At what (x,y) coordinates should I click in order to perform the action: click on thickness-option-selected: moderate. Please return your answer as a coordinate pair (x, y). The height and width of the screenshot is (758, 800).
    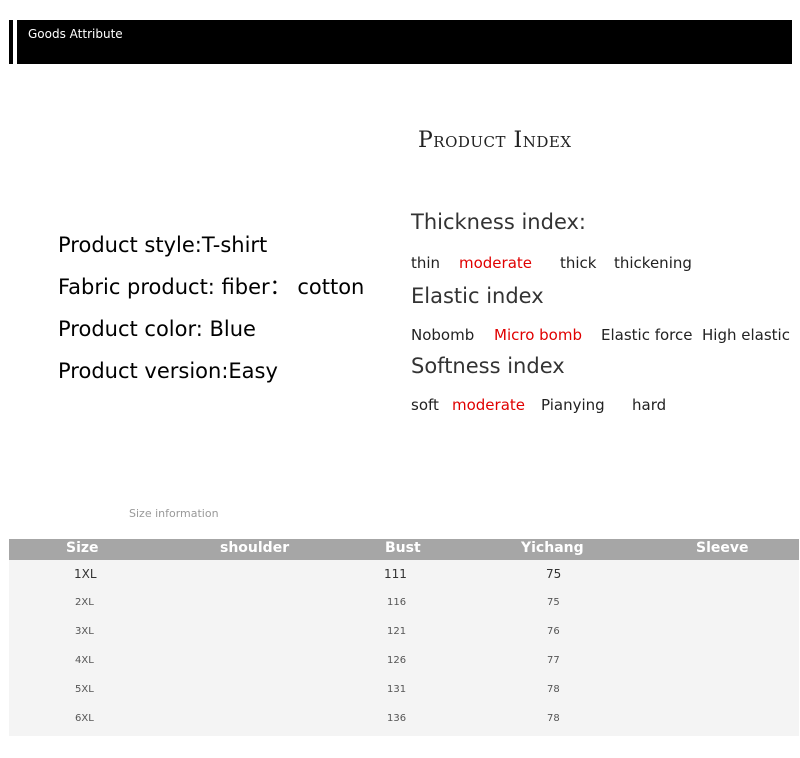
    Looking at the image, I should click on (496, 263).